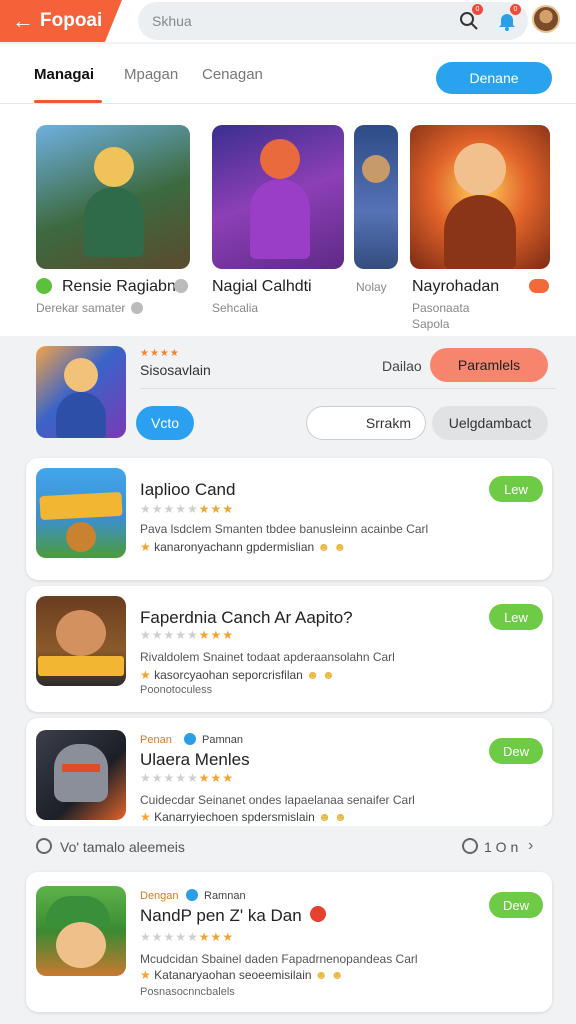 This screenshot has height=1024, width=576. Describe the element at coordinates (477, 9) in the screenshot. I see `search-badge: 0` at that location.